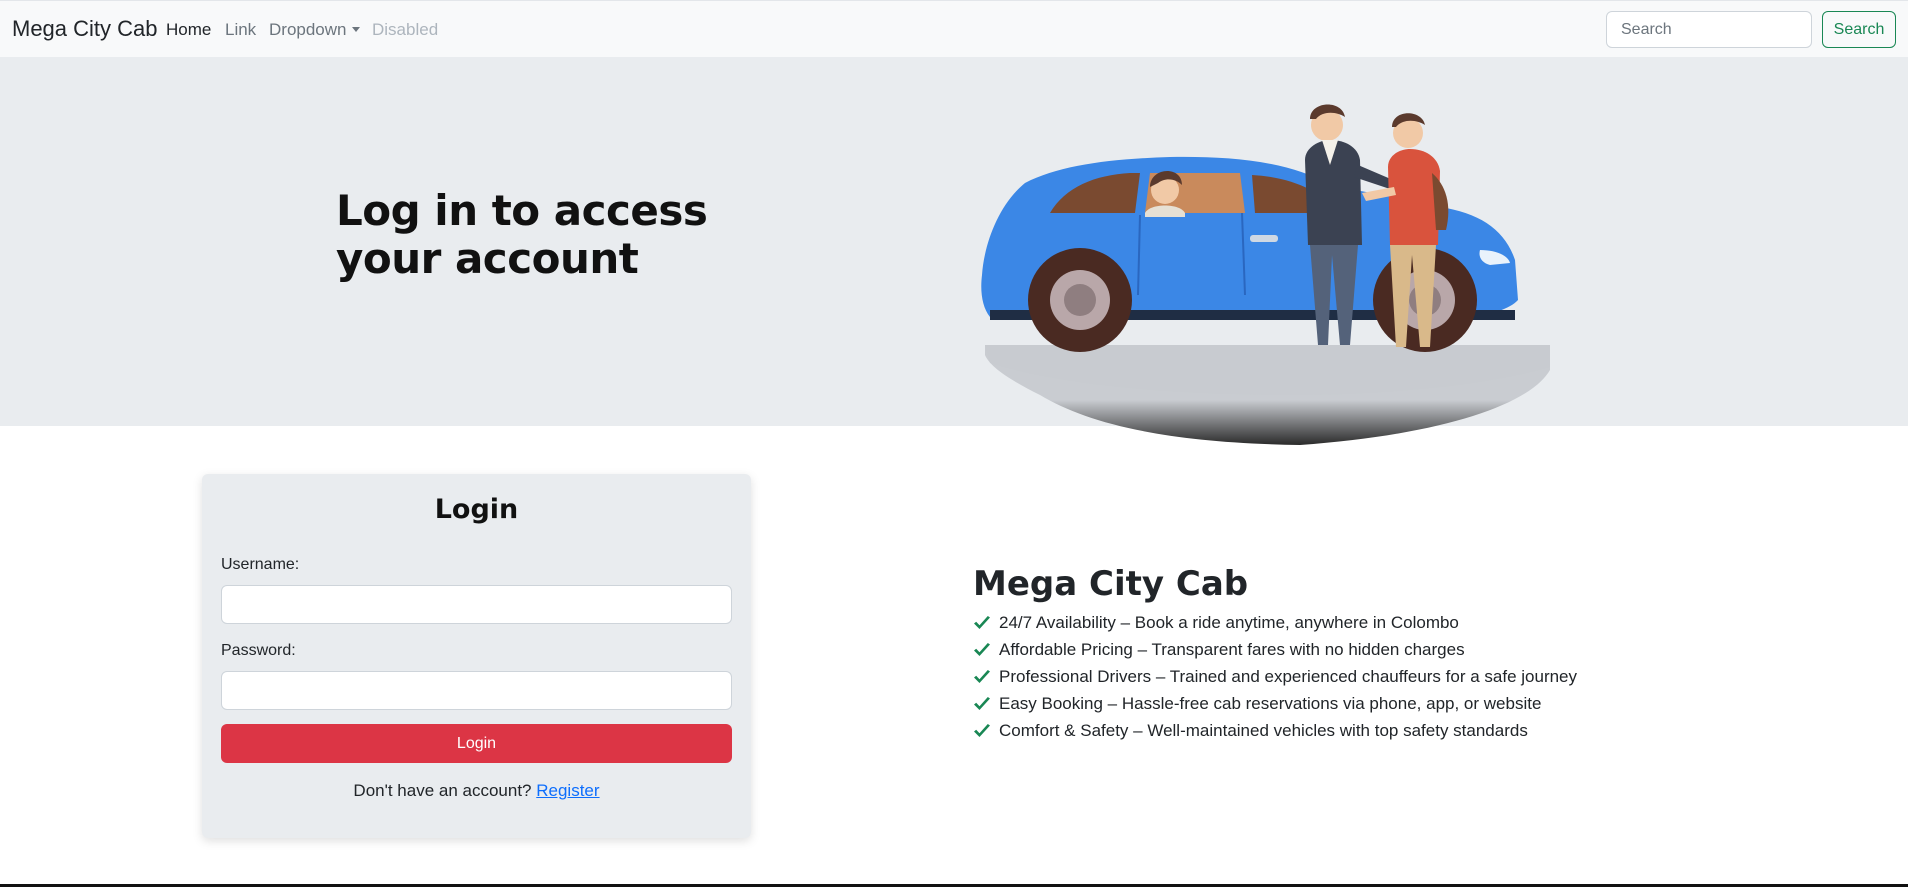  What do you see at coordinates (476, 690) in the screenshot?
I see `password-field` at bounding box center [476, 690].